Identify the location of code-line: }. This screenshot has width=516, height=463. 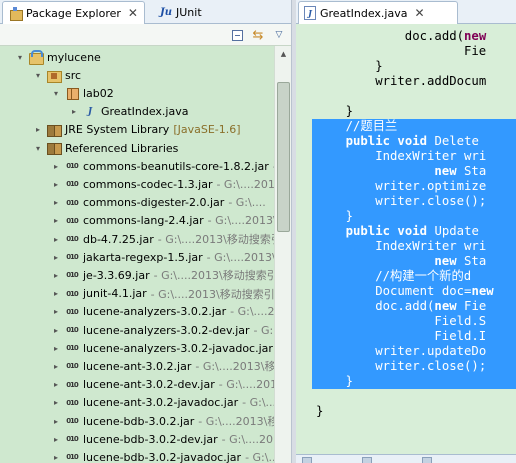
(347, 66).